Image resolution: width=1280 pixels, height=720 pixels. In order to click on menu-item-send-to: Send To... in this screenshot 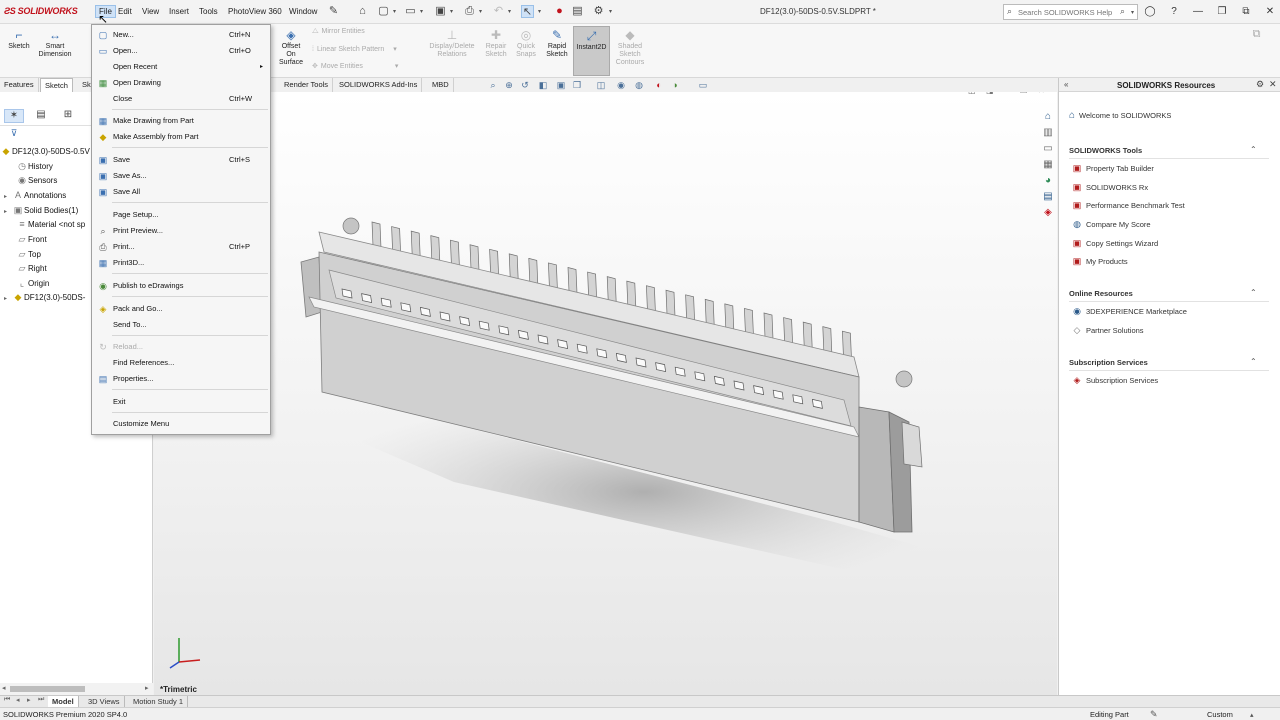, I will do `click(181, 325)`.